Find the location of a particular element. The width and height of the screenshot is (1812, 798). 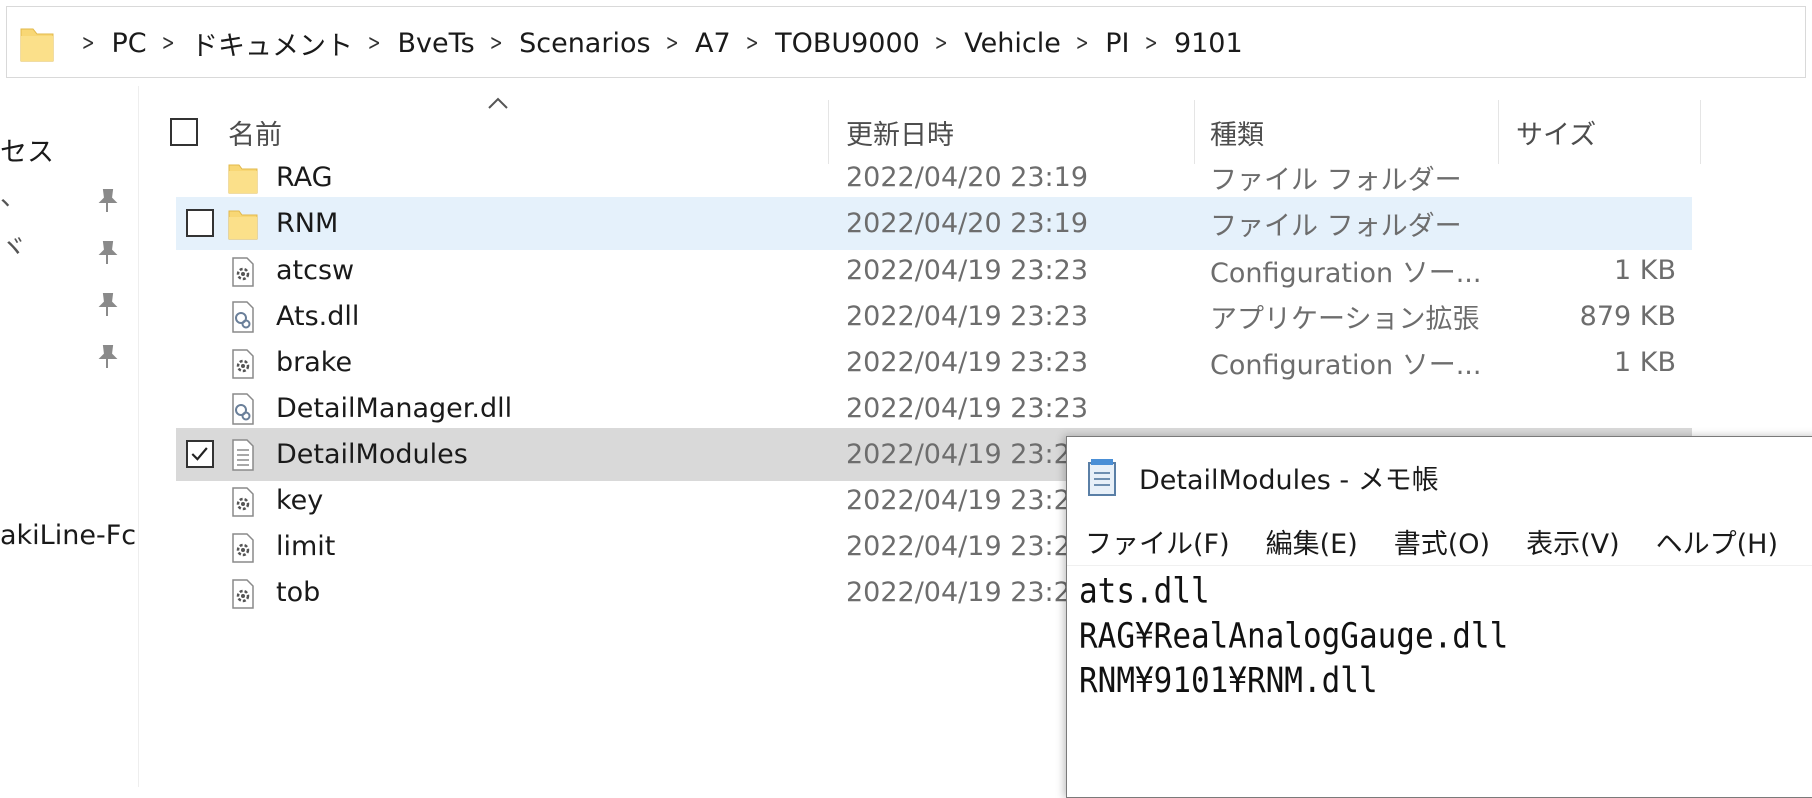

menu-help: ヘルプ(H) is located at coordinates (1717, 541).